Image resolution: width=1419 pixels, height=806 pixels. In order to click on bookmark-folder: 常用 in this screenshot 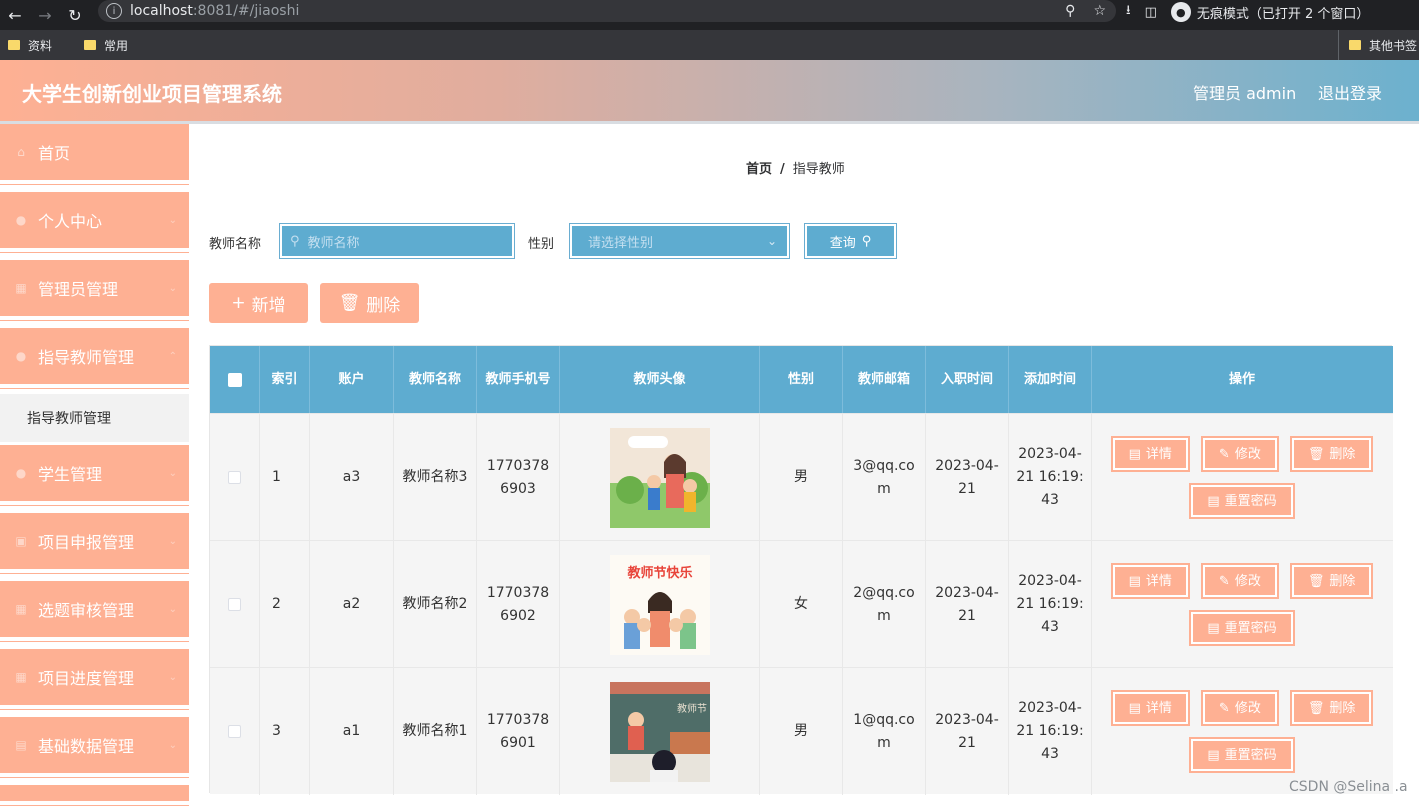, I will do `click(106, 45)`.